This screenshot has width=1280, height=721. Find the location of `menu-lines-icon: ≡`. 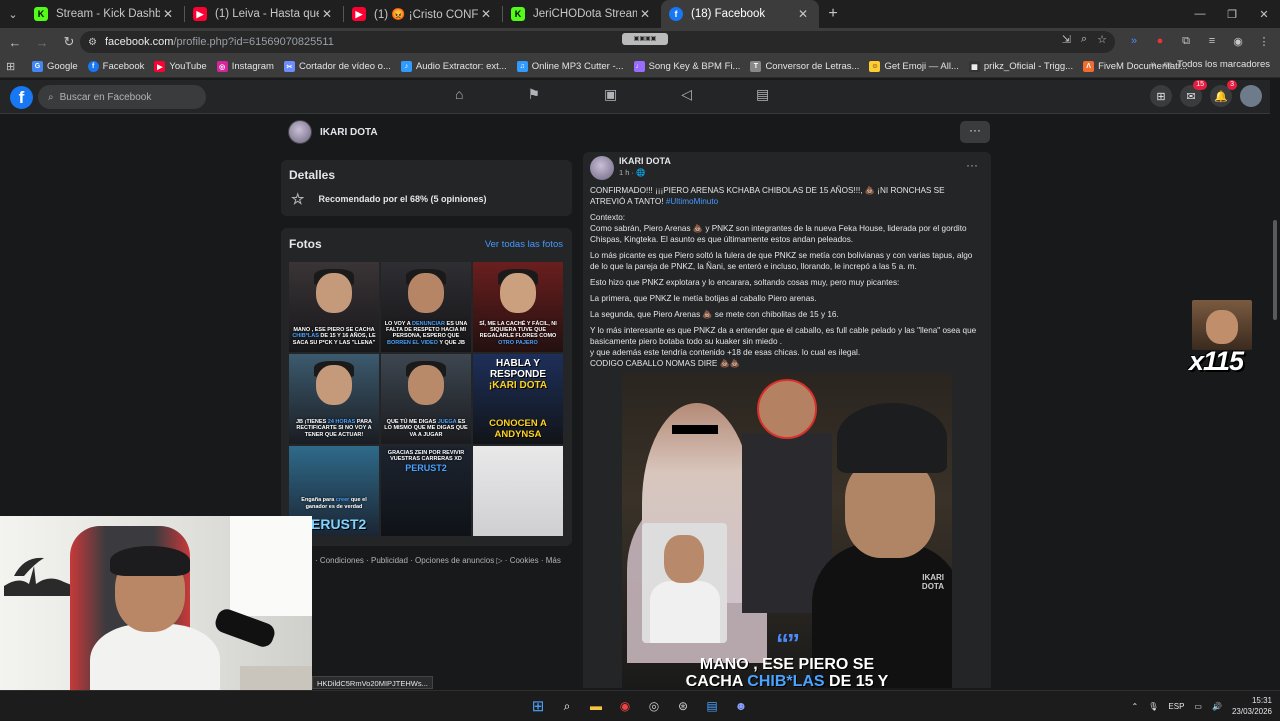

menu-lines-icon: ≡ is located at coordinates (1212, 41).